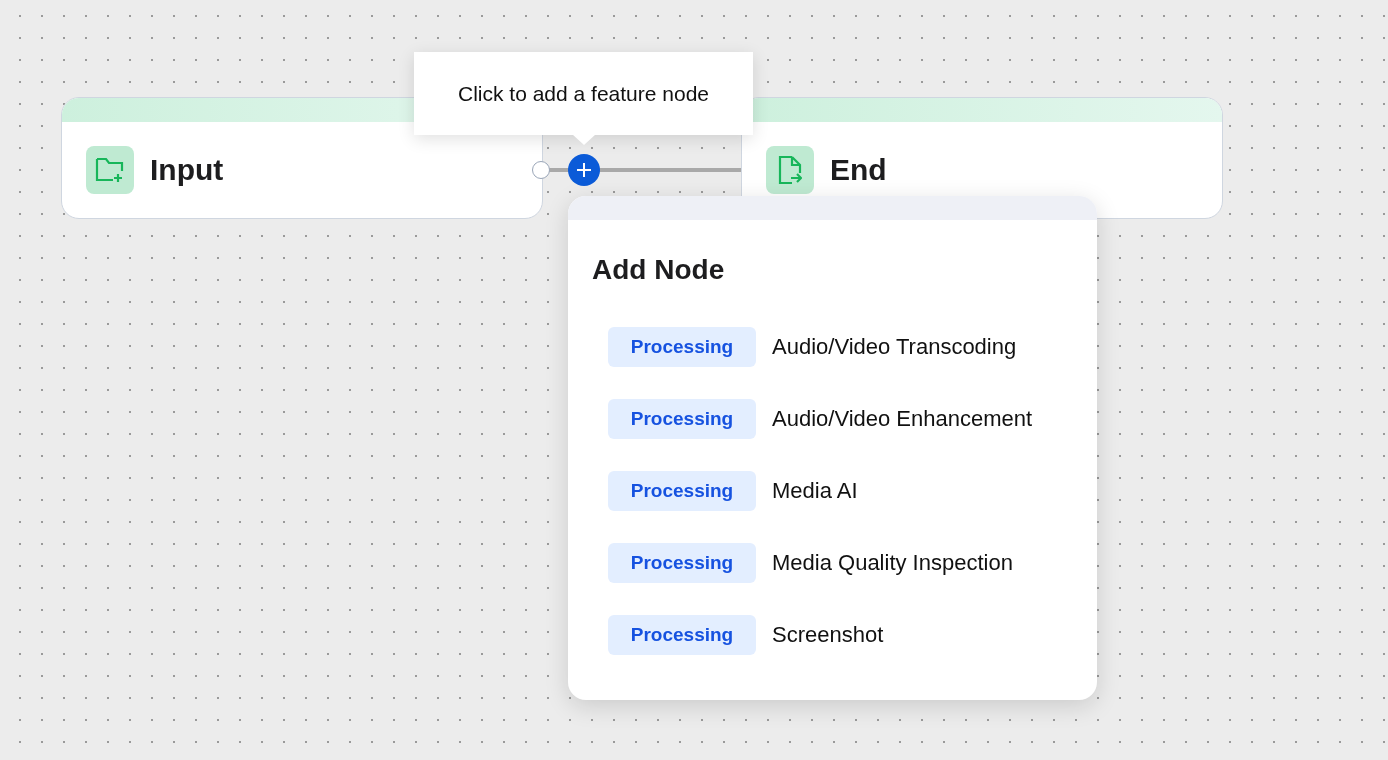  Describe the element at coordinates (858, 170) in the screenshot. I see `node-title: End` at that location.